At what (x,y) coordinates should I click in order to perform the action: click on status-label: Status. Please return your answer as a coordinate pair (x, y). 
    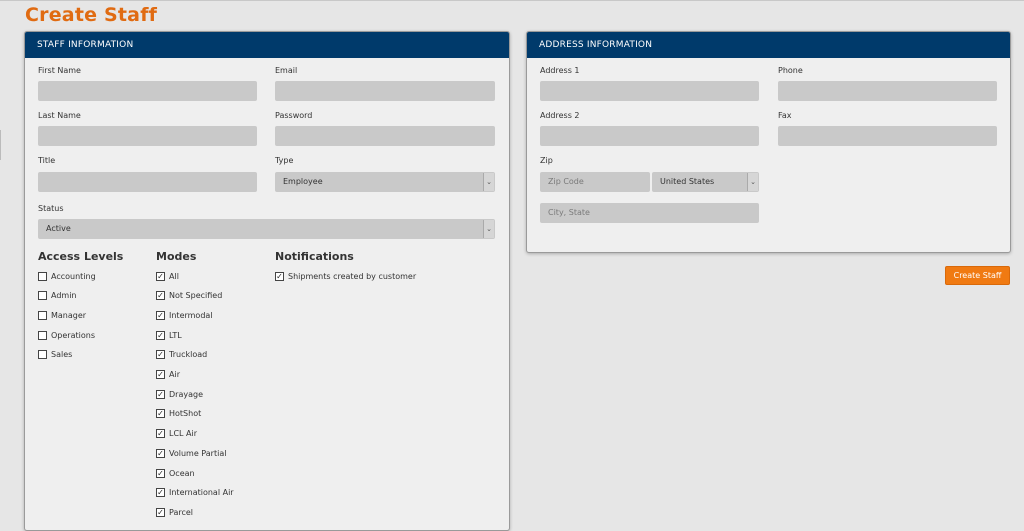
    Looking at the image, I should click on (51, 208).